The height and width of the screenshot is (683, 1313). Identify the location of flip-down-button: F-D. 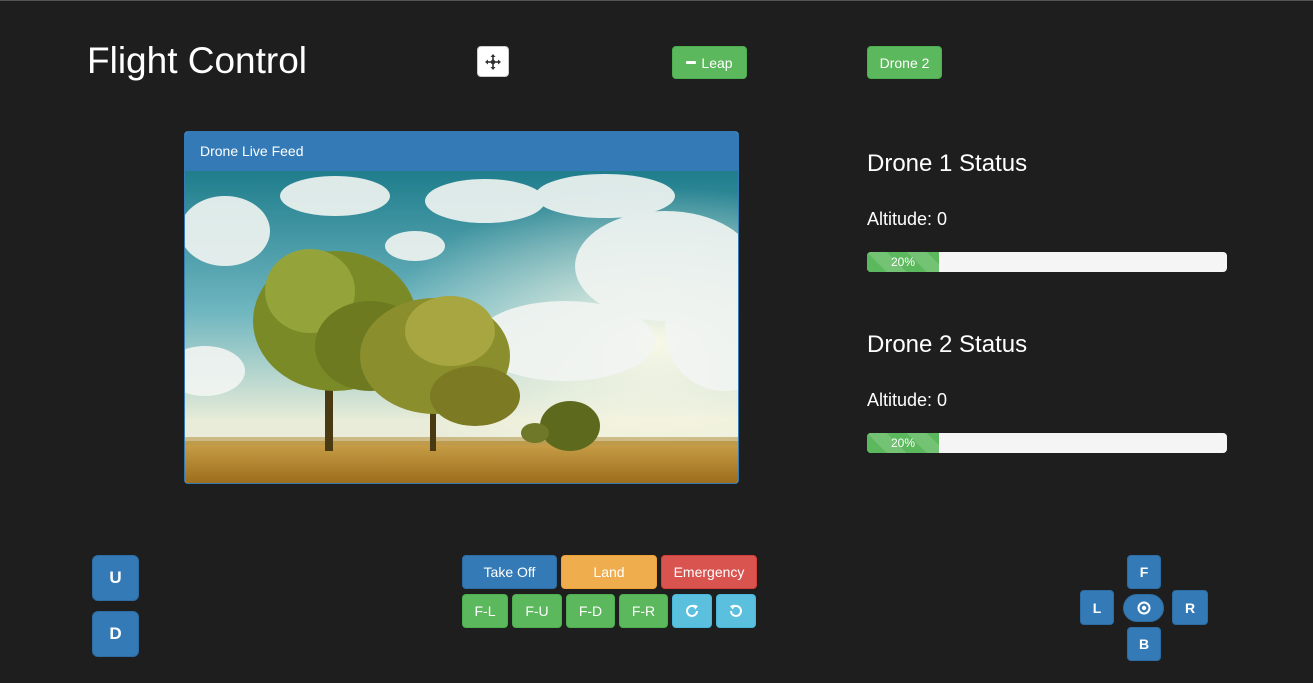
(590, 611).